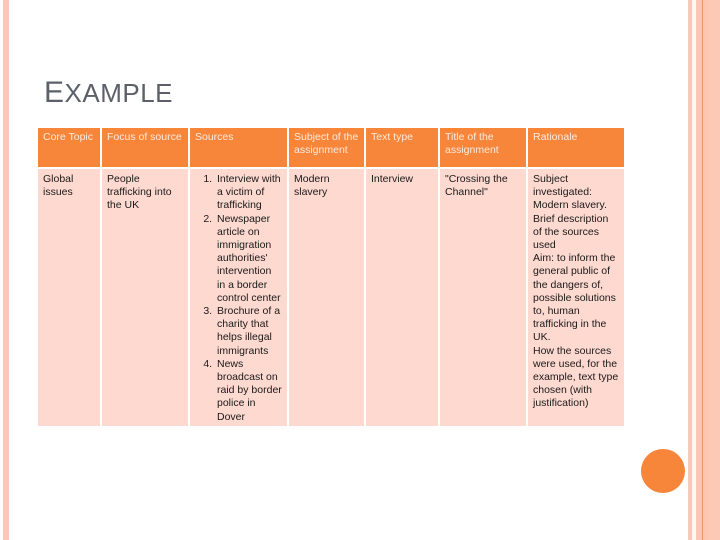  What do you see at coordinates (69, 297) in the screenshot?
I see `cell-core-topic: Global issues` at bounding box center [69, 297].